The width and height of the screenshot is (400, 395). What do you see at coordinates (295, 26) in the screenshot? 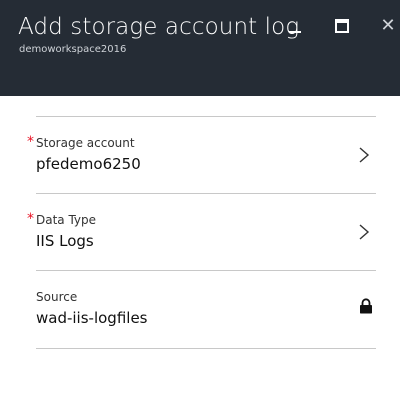
I see `minimize-button` at bounding box center [295, 26].